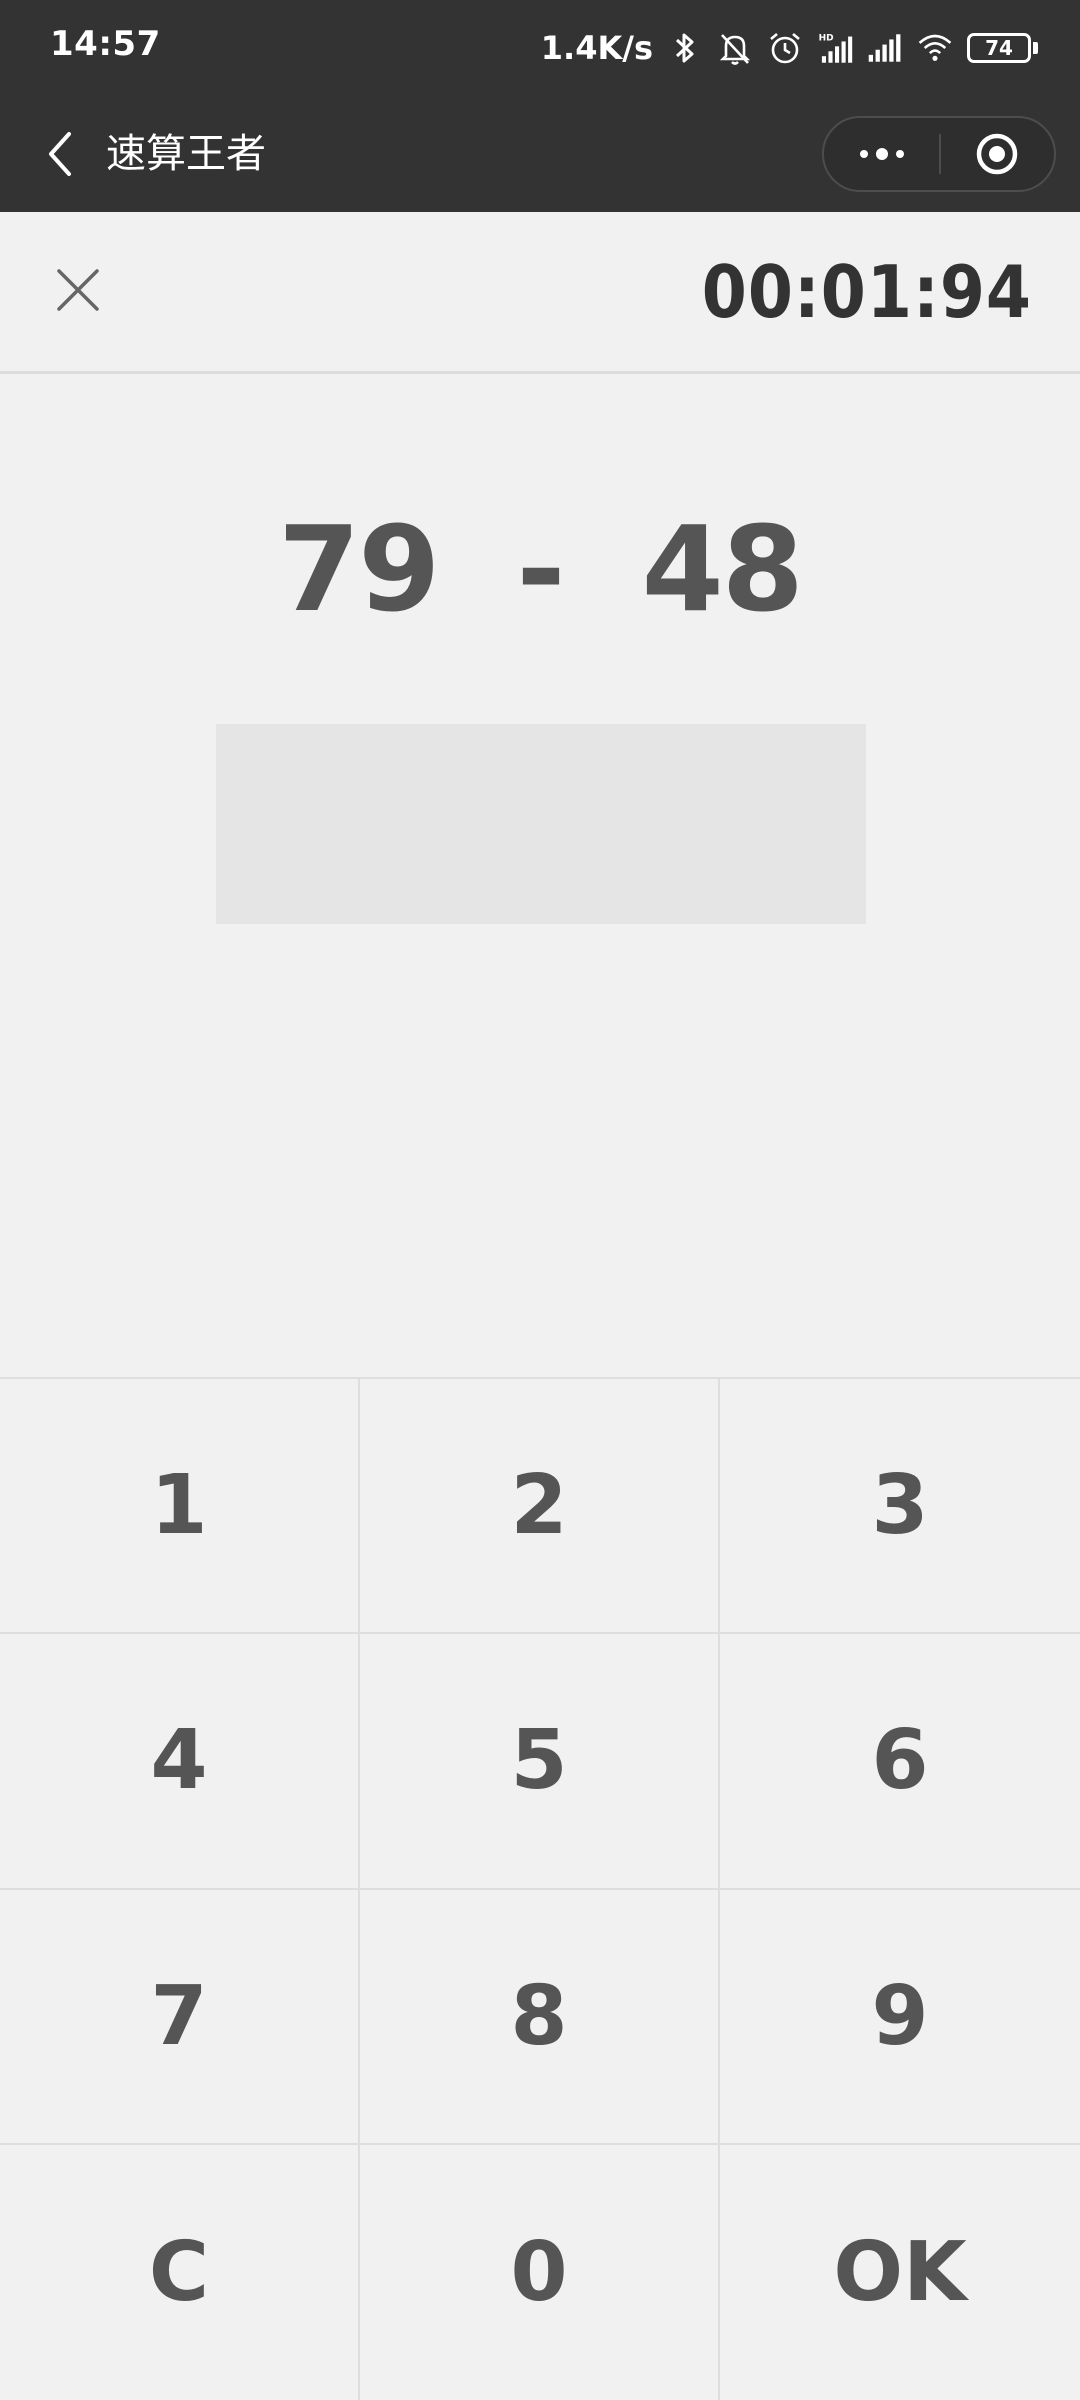 This screenshot has height=2400, width=1080. I want to click on battery-icon: 74, so click(1002, 48).